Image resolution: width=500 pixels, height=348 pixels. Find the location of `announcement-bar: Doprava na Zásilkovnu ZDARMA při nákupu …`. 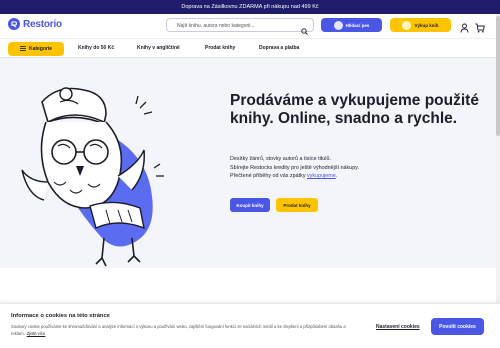

announcement-bar: Doprava na Zásilkovnu ZDARMA při nákupu … is located at coordinates (250, 7).